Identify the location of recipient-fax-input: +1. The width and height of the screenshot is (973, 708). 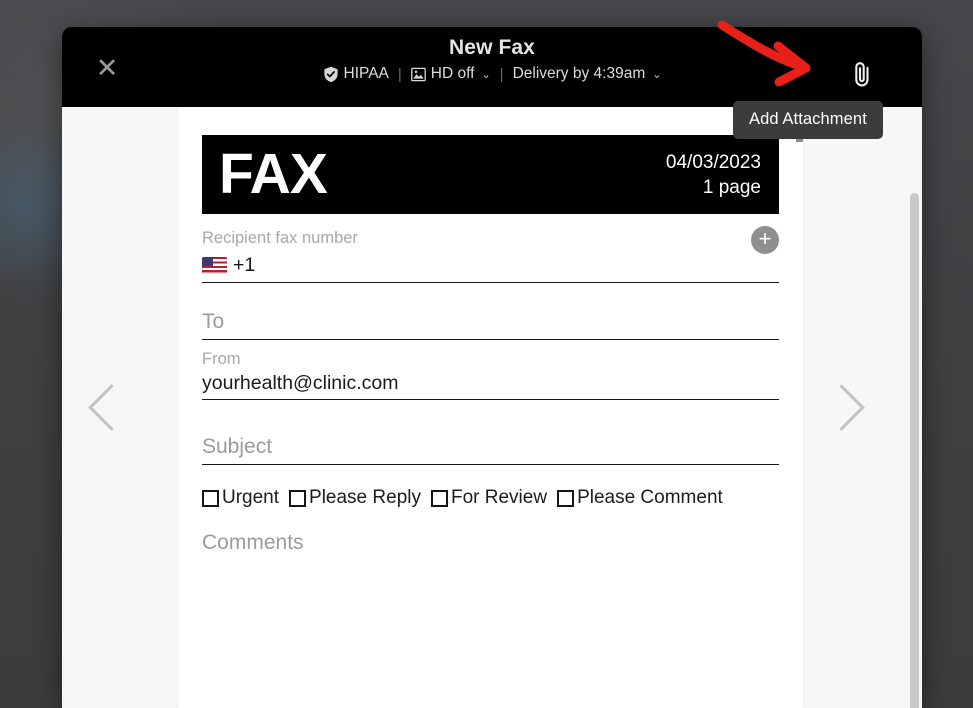
(490, 265).